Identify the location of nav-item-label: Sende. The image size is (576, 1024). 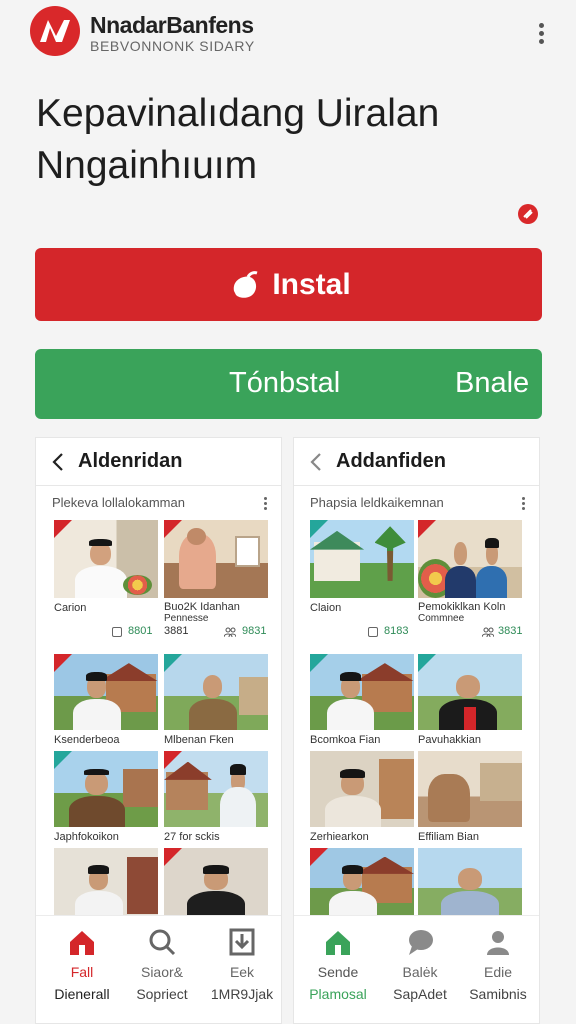
(338, 972).